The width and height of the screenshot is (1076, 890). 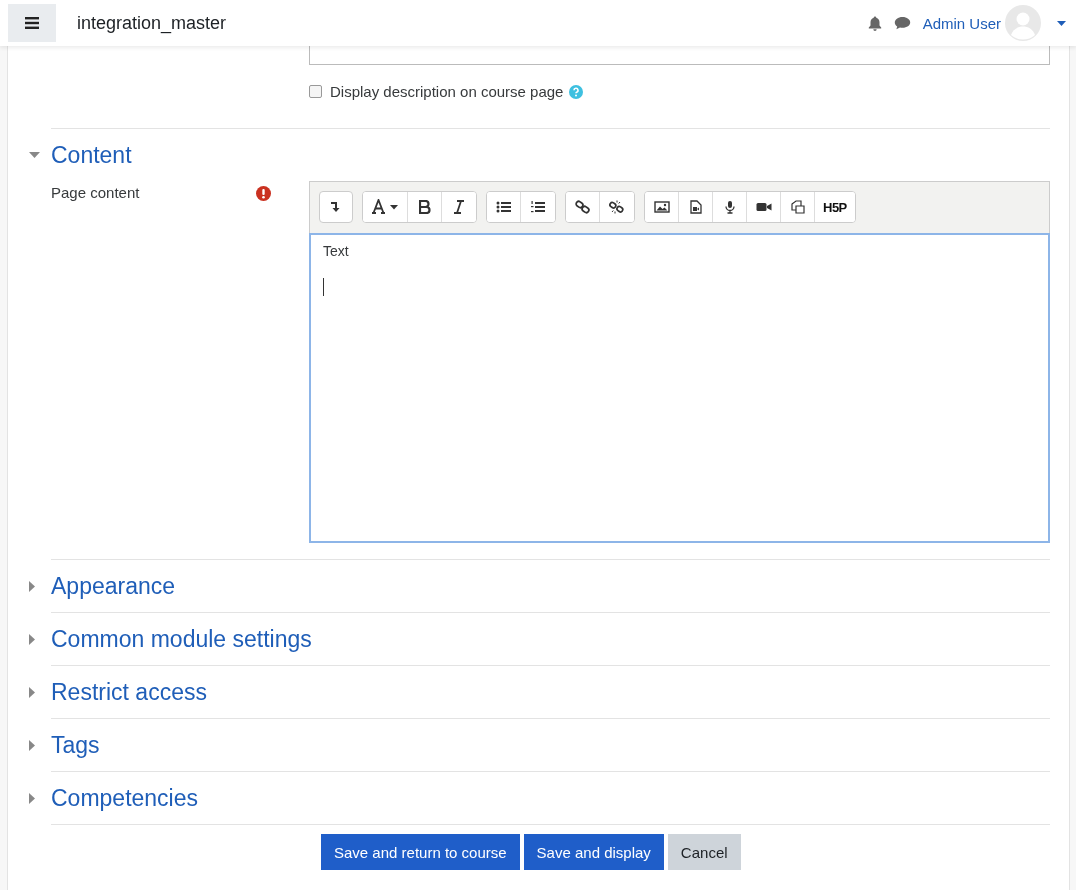 I want to click on section-heading: Content, so click(x=91, y=155).